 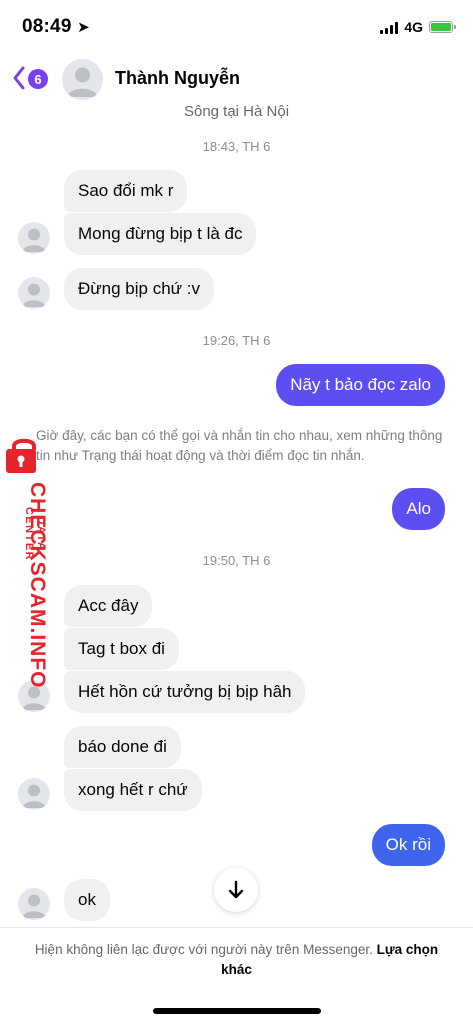 I want to click on message-bubble: Acc đây, so click(x=108, y=606).